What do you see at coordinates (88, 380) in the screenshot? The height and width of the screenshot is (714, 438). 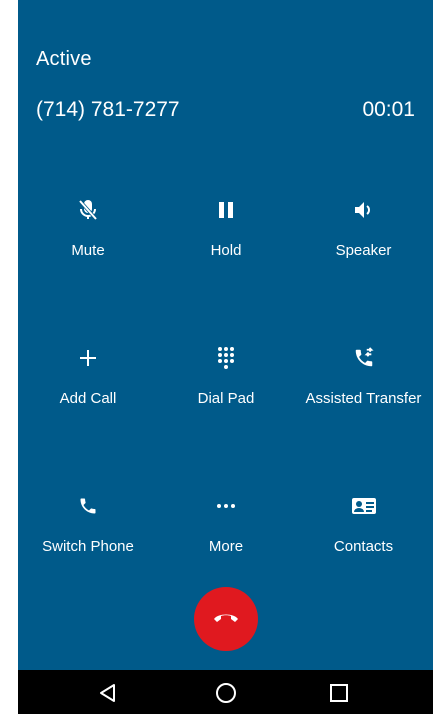 I see `add-call-button: Add Call` at bounding box center [88, 380].